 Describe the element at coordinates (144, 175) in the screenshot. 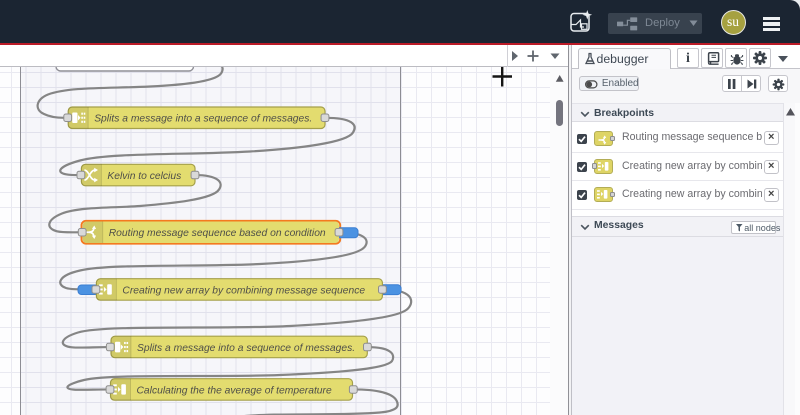

I see `svg-text: Kelvin to celcius` at that location.